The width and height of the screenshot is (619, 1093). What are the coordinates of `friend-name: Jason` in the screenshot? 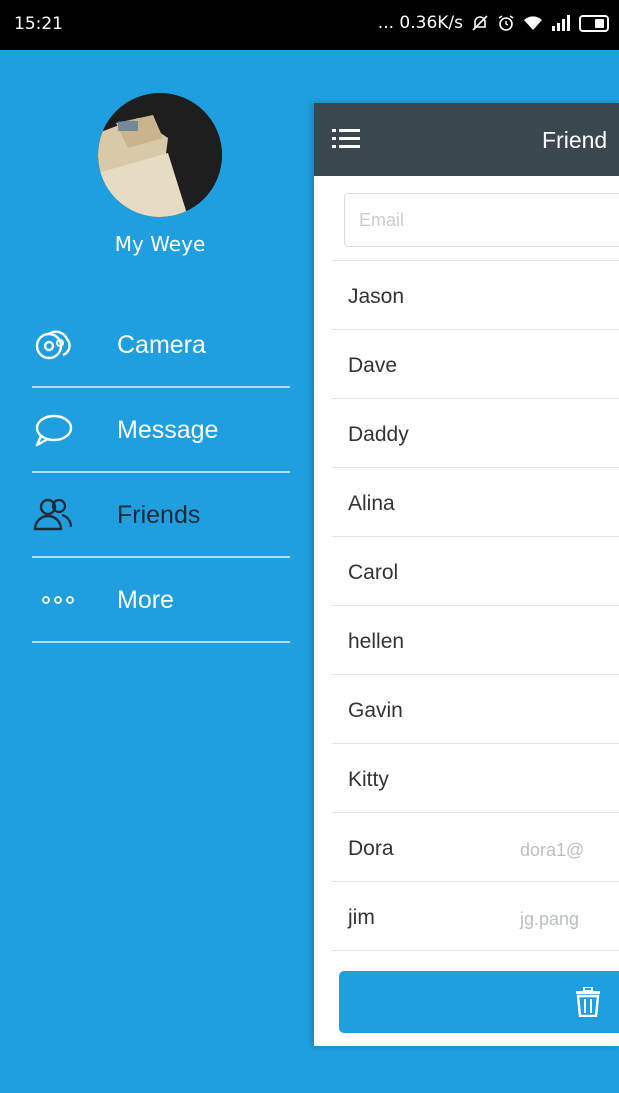 It's located at (376, 296).